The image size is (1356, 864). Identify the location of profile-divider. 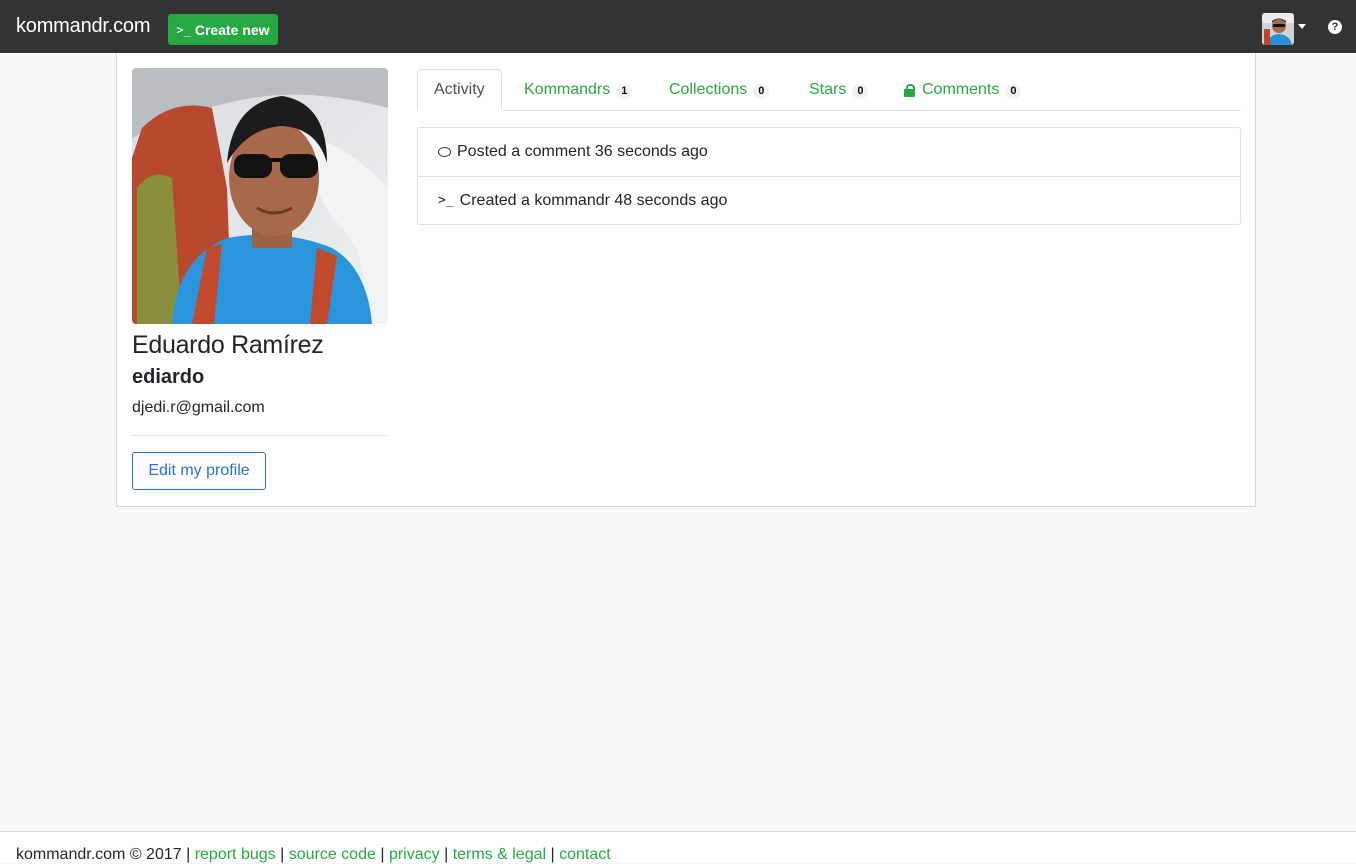
(259, 435).